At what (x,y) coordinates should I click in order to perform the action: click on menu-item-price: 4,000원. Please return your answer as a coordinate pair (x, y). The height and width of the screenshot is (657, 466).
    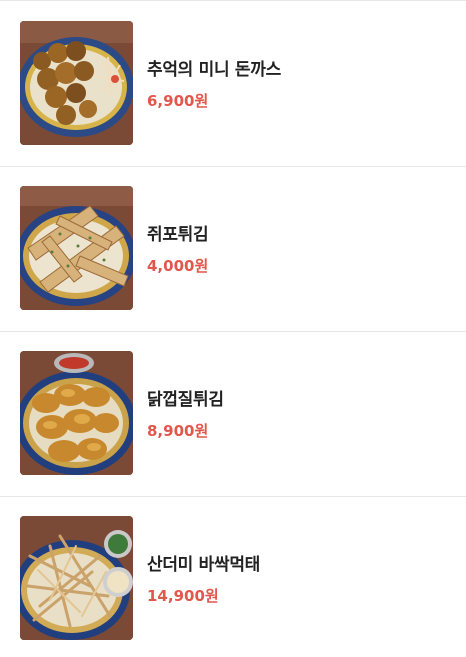
    Looking at the image, I should click on (178, 266).